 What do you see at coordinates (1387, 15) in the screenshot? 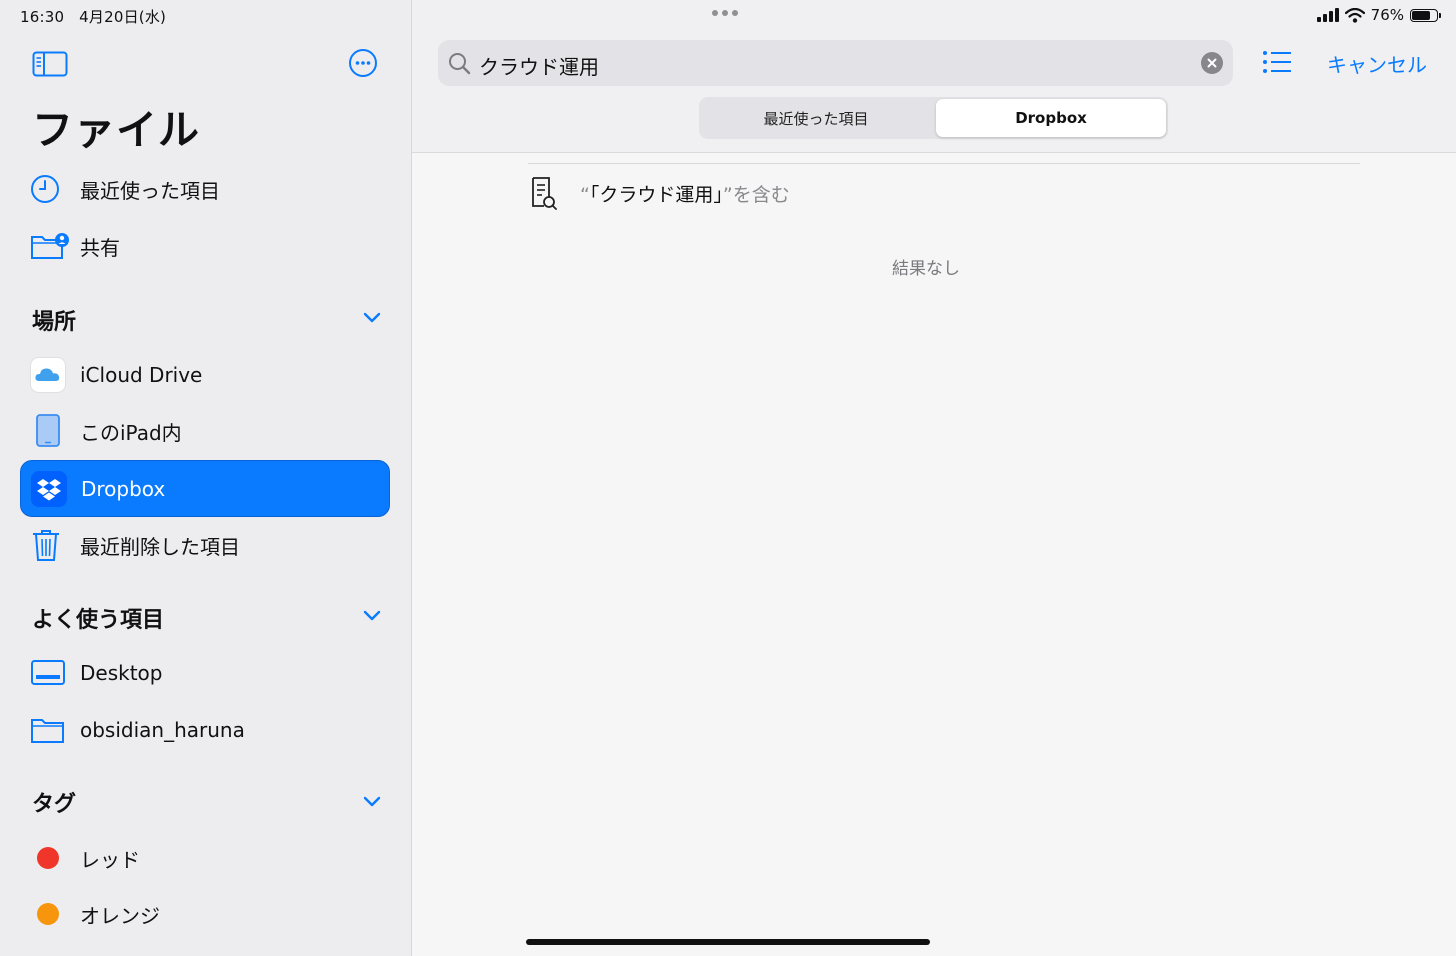
I see `battery-percent: 76%` at bounding box center [1387, 15].